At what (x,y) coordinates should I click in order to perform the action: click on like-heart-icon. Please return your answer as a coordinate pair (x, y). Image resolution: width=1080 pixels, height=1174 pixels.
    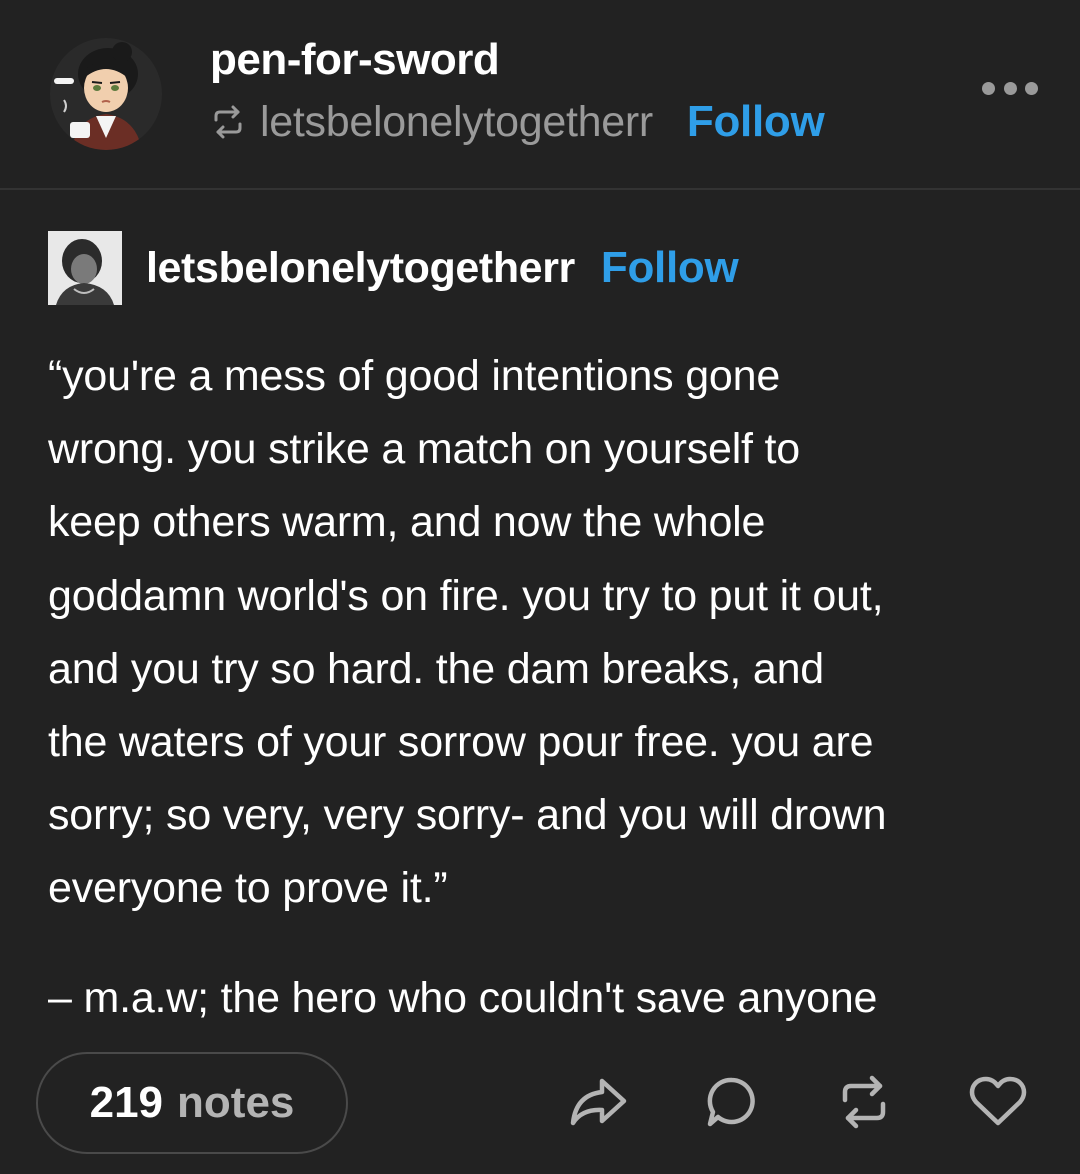
    Looking at the image, I should click on (998, 1104).